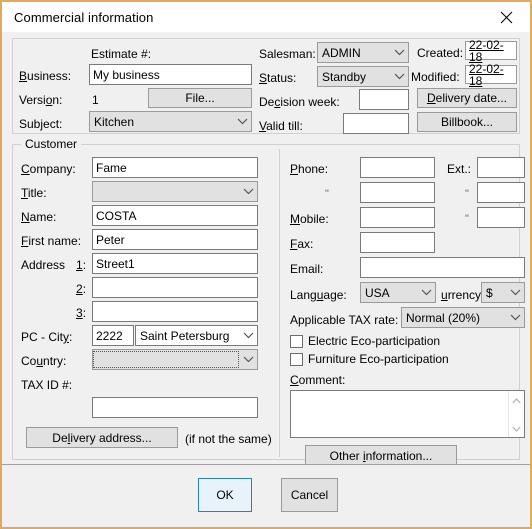 The image size is (532, 529). I want to click on created-value-text: 22-02-18, so click(486, 50).